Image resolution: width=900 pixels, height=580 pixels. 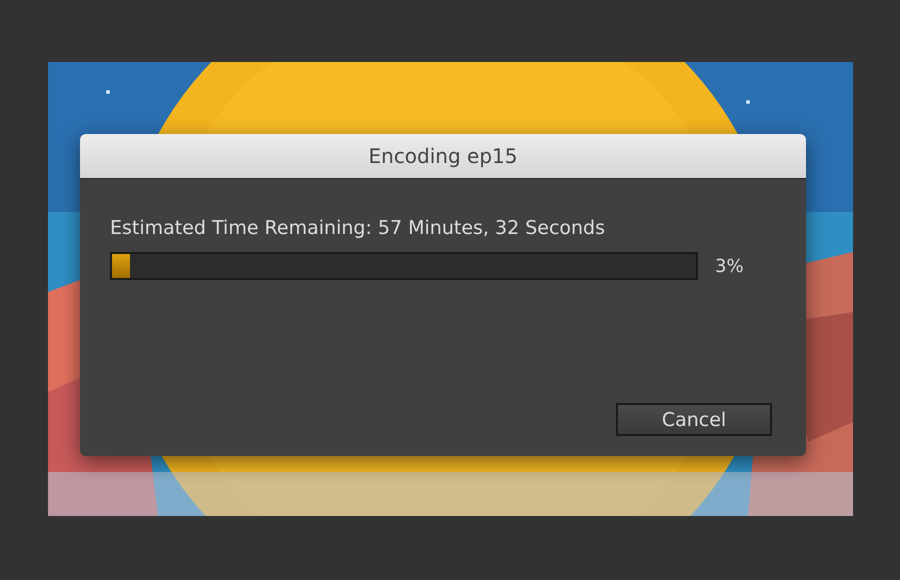 I want to click on time-remaining-text: Estimated Time Remaining: 57 Minutes, 32 Seconds, so click(x=358, y=228).